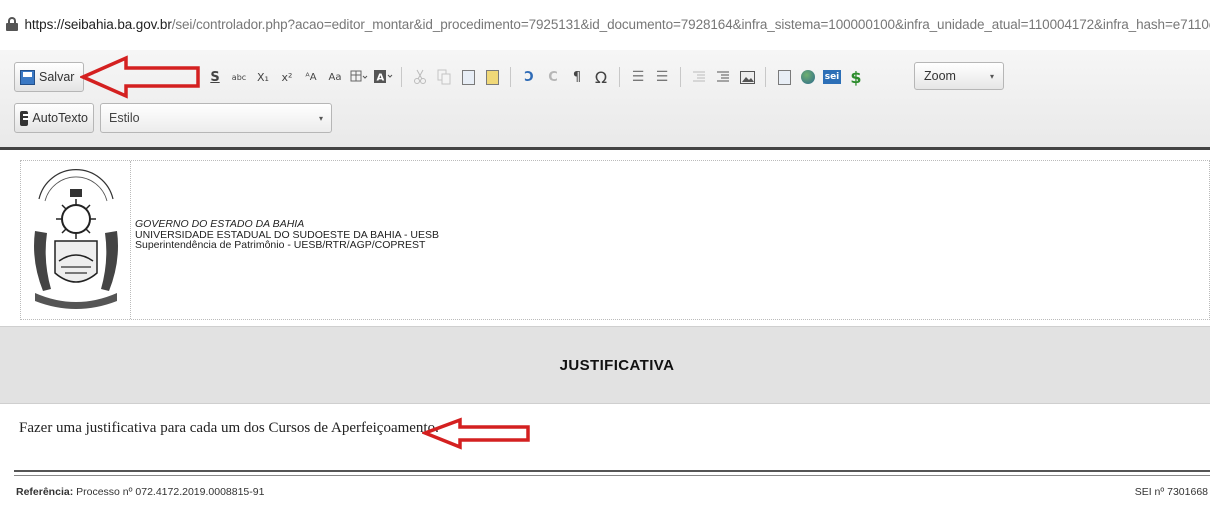 The width and height of the screenshot is (1210, 506). Describe the element at coordinates (27, 77) in the screenshot. I see `save-icon` at that location.